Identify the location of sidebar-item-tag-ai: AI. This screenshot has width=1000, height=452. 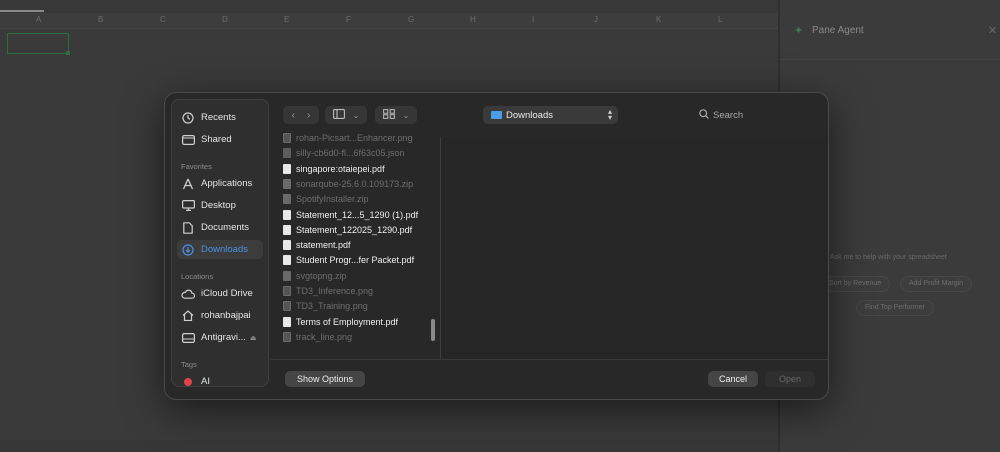
(220, 381).